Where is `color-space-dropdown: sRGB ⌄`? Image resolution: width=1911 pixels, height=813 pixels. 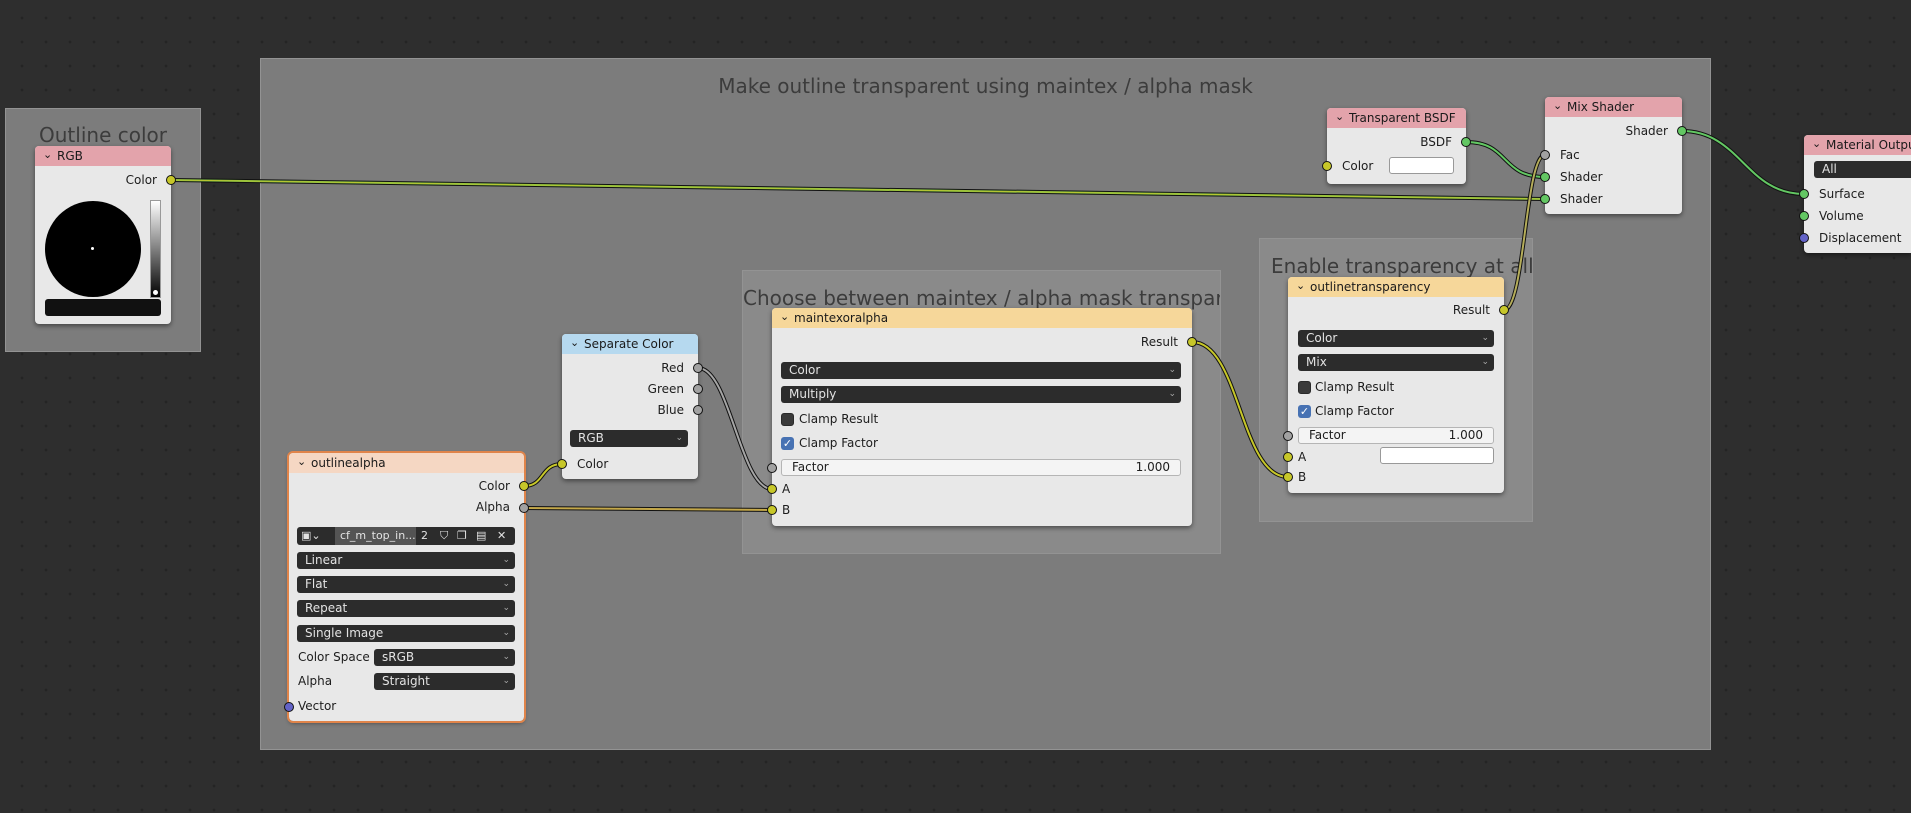 color-space-dropdown: sRGB ⌄ is located at coordinates (444, 657).